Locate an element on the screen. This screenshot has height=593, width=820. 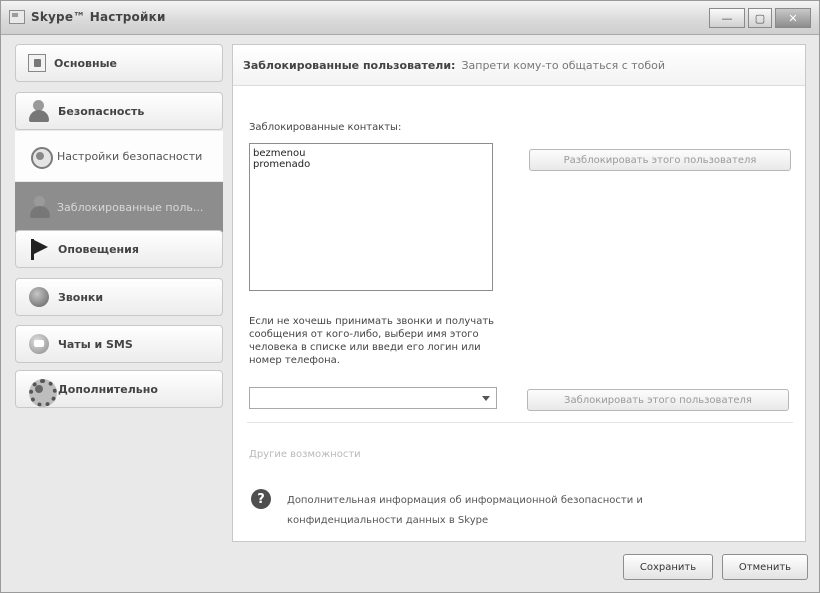
panel-subtitle: Запрети кому-то общаться с тобой is located at coordinates (563, 65).